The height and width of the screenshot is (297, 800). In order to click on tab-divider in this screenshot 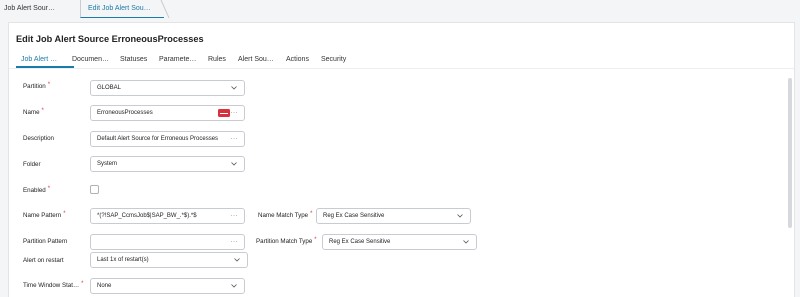, I will do `click(401, 68)`.